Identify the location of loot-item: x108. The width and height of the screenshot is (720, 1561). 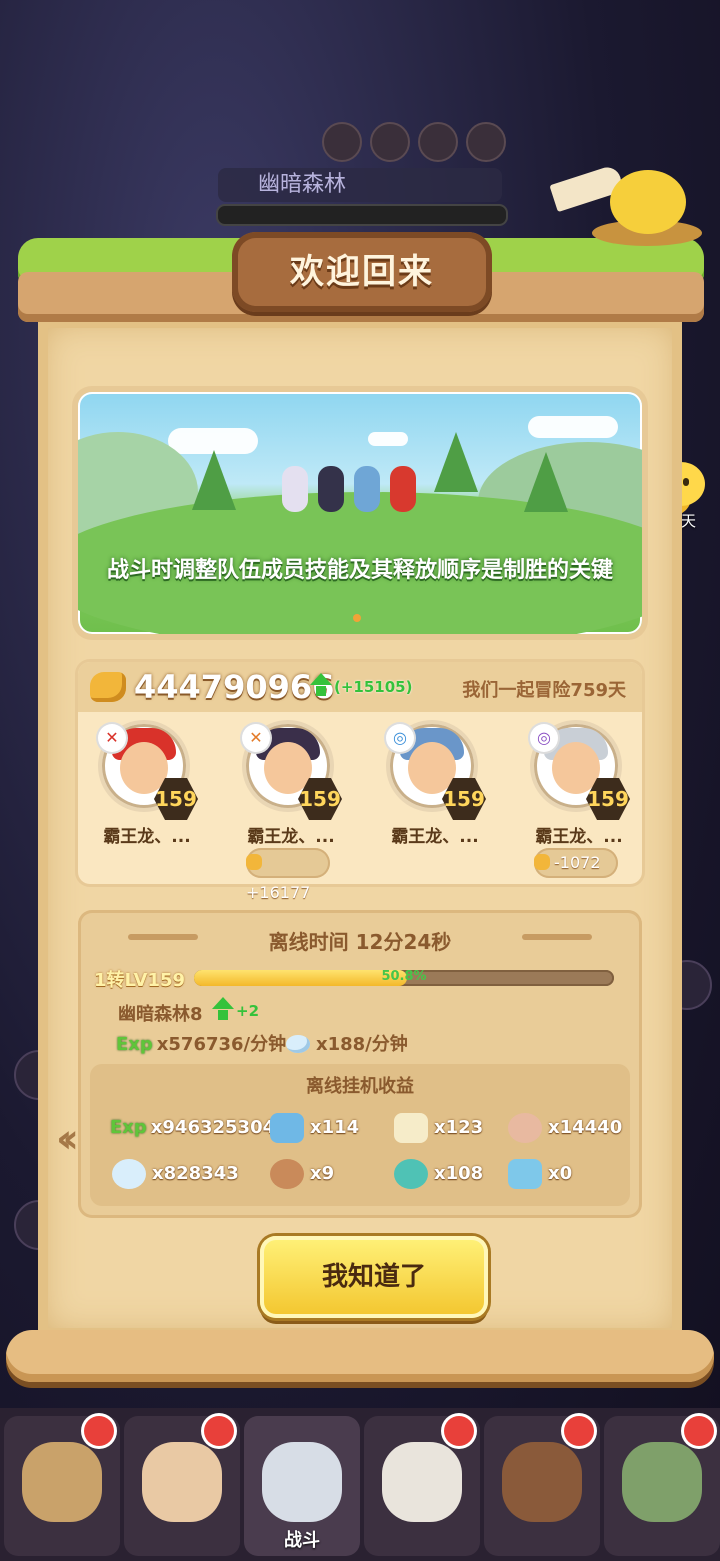
(438, 1174).